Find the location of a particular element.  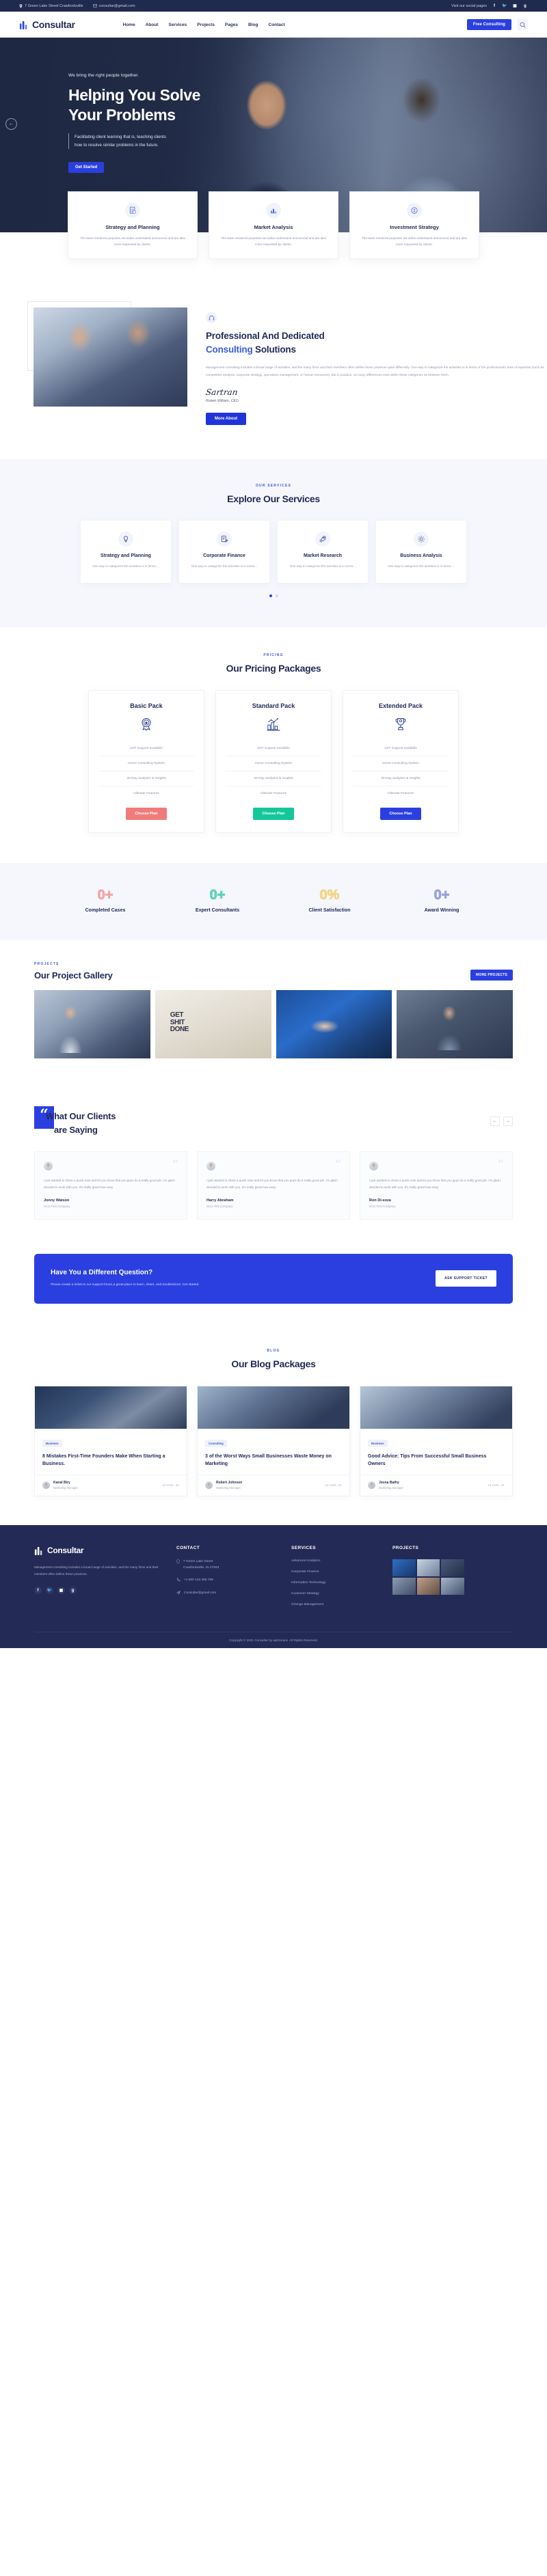

testimonial-name: Jonny Watson is located at coordinates (57, 1200).